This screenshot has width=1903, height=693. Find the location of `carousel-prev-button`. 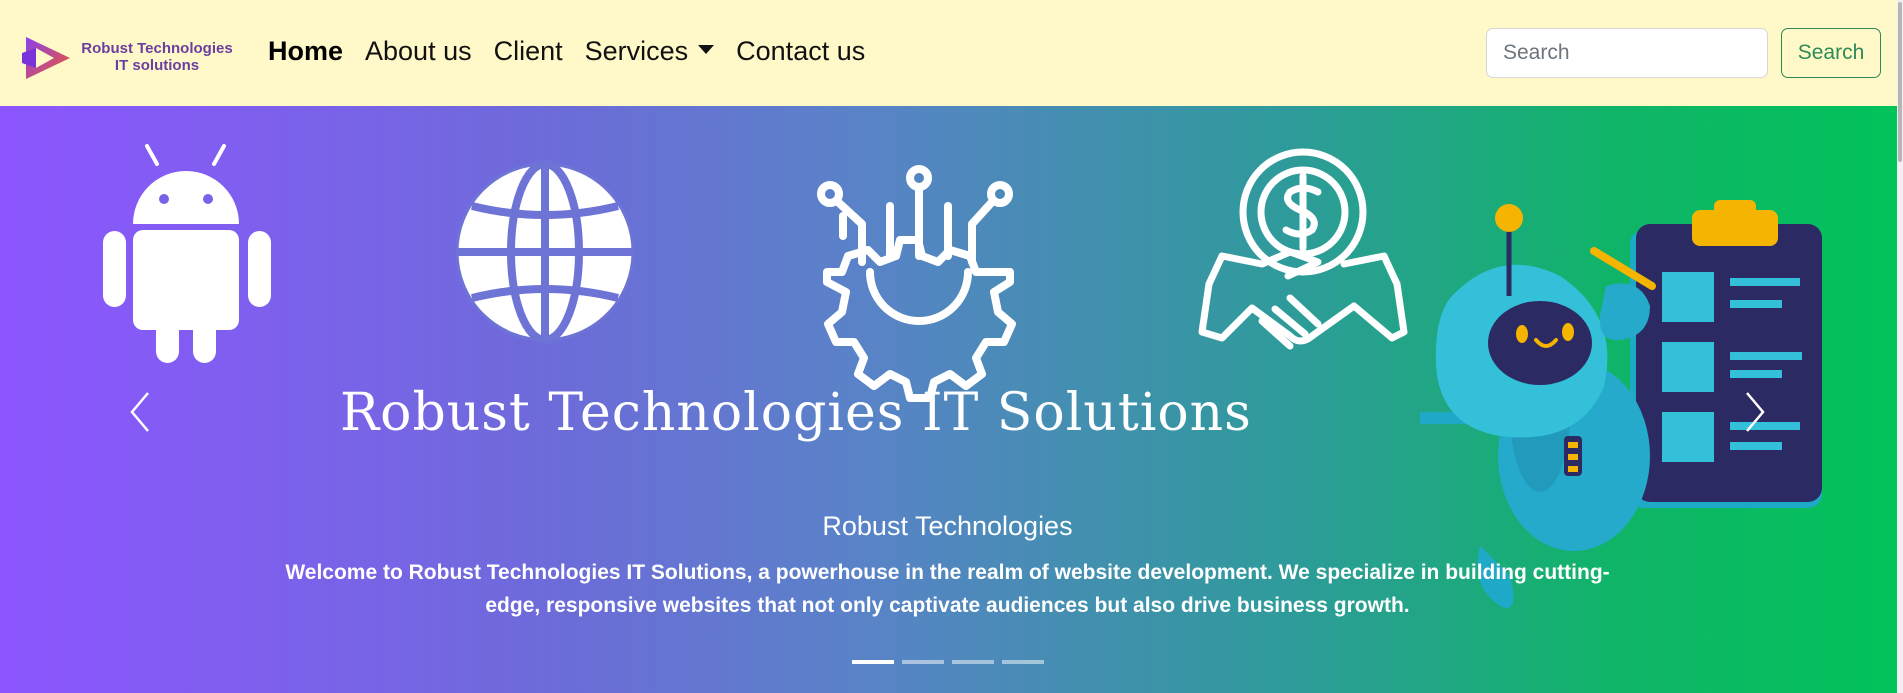

carousel-prev-button is located at coordinates (140, 411).